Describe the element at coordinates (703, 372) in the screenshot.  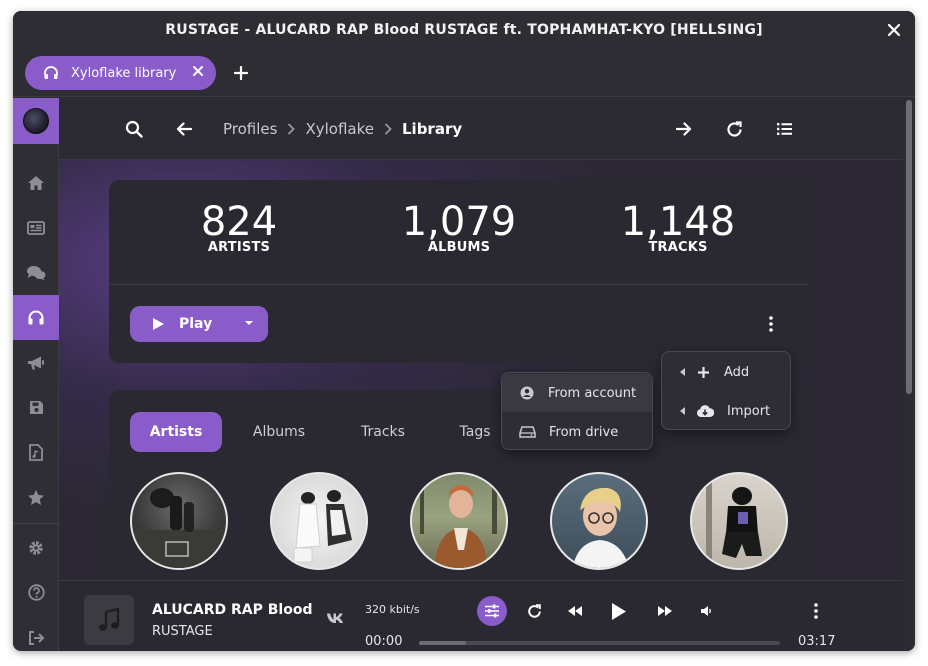
I see `plus-icon` at that location.